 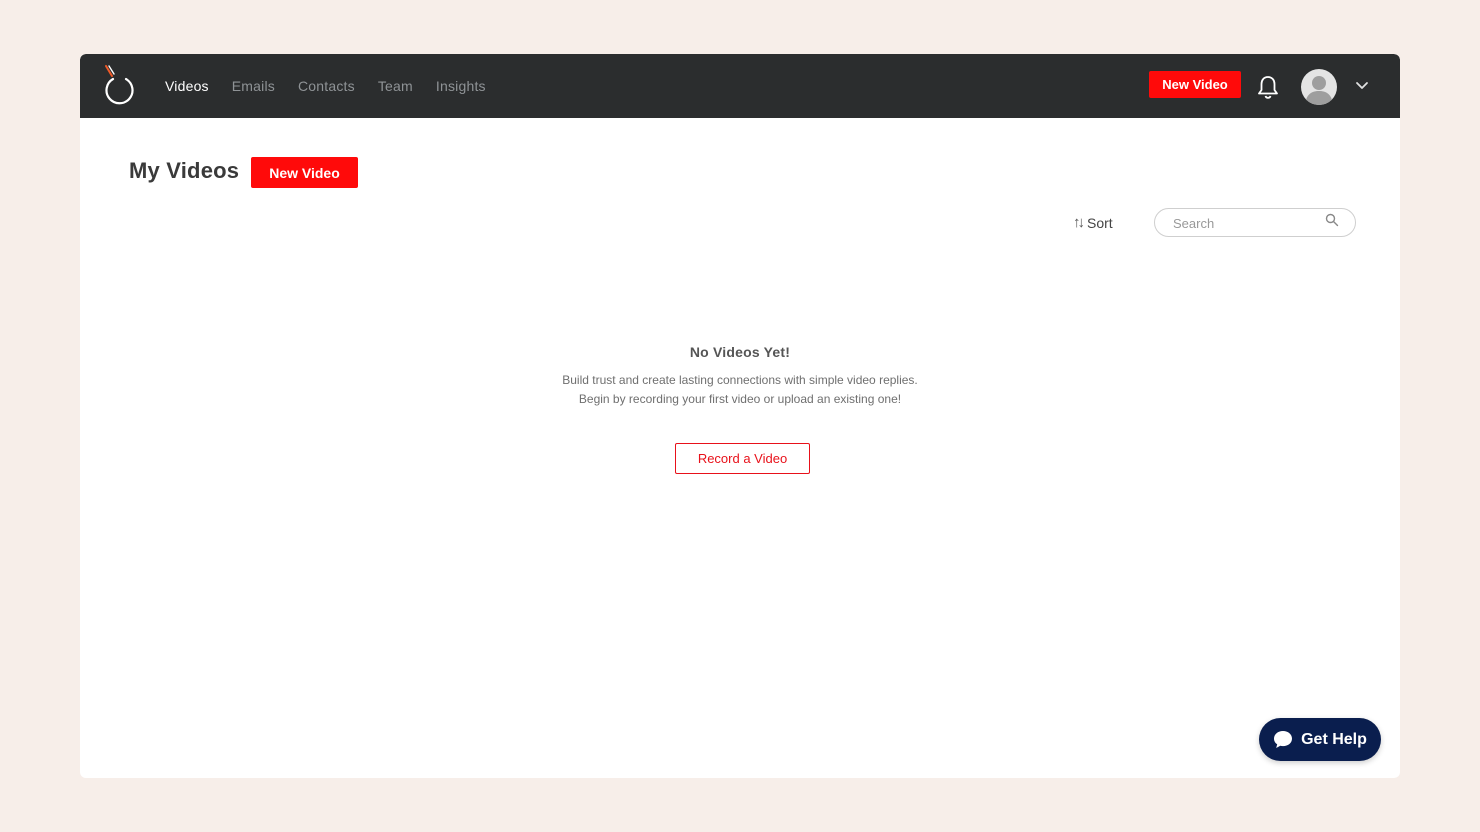 I want to click on nav-insights: Insights, so click(x=461, y=86).